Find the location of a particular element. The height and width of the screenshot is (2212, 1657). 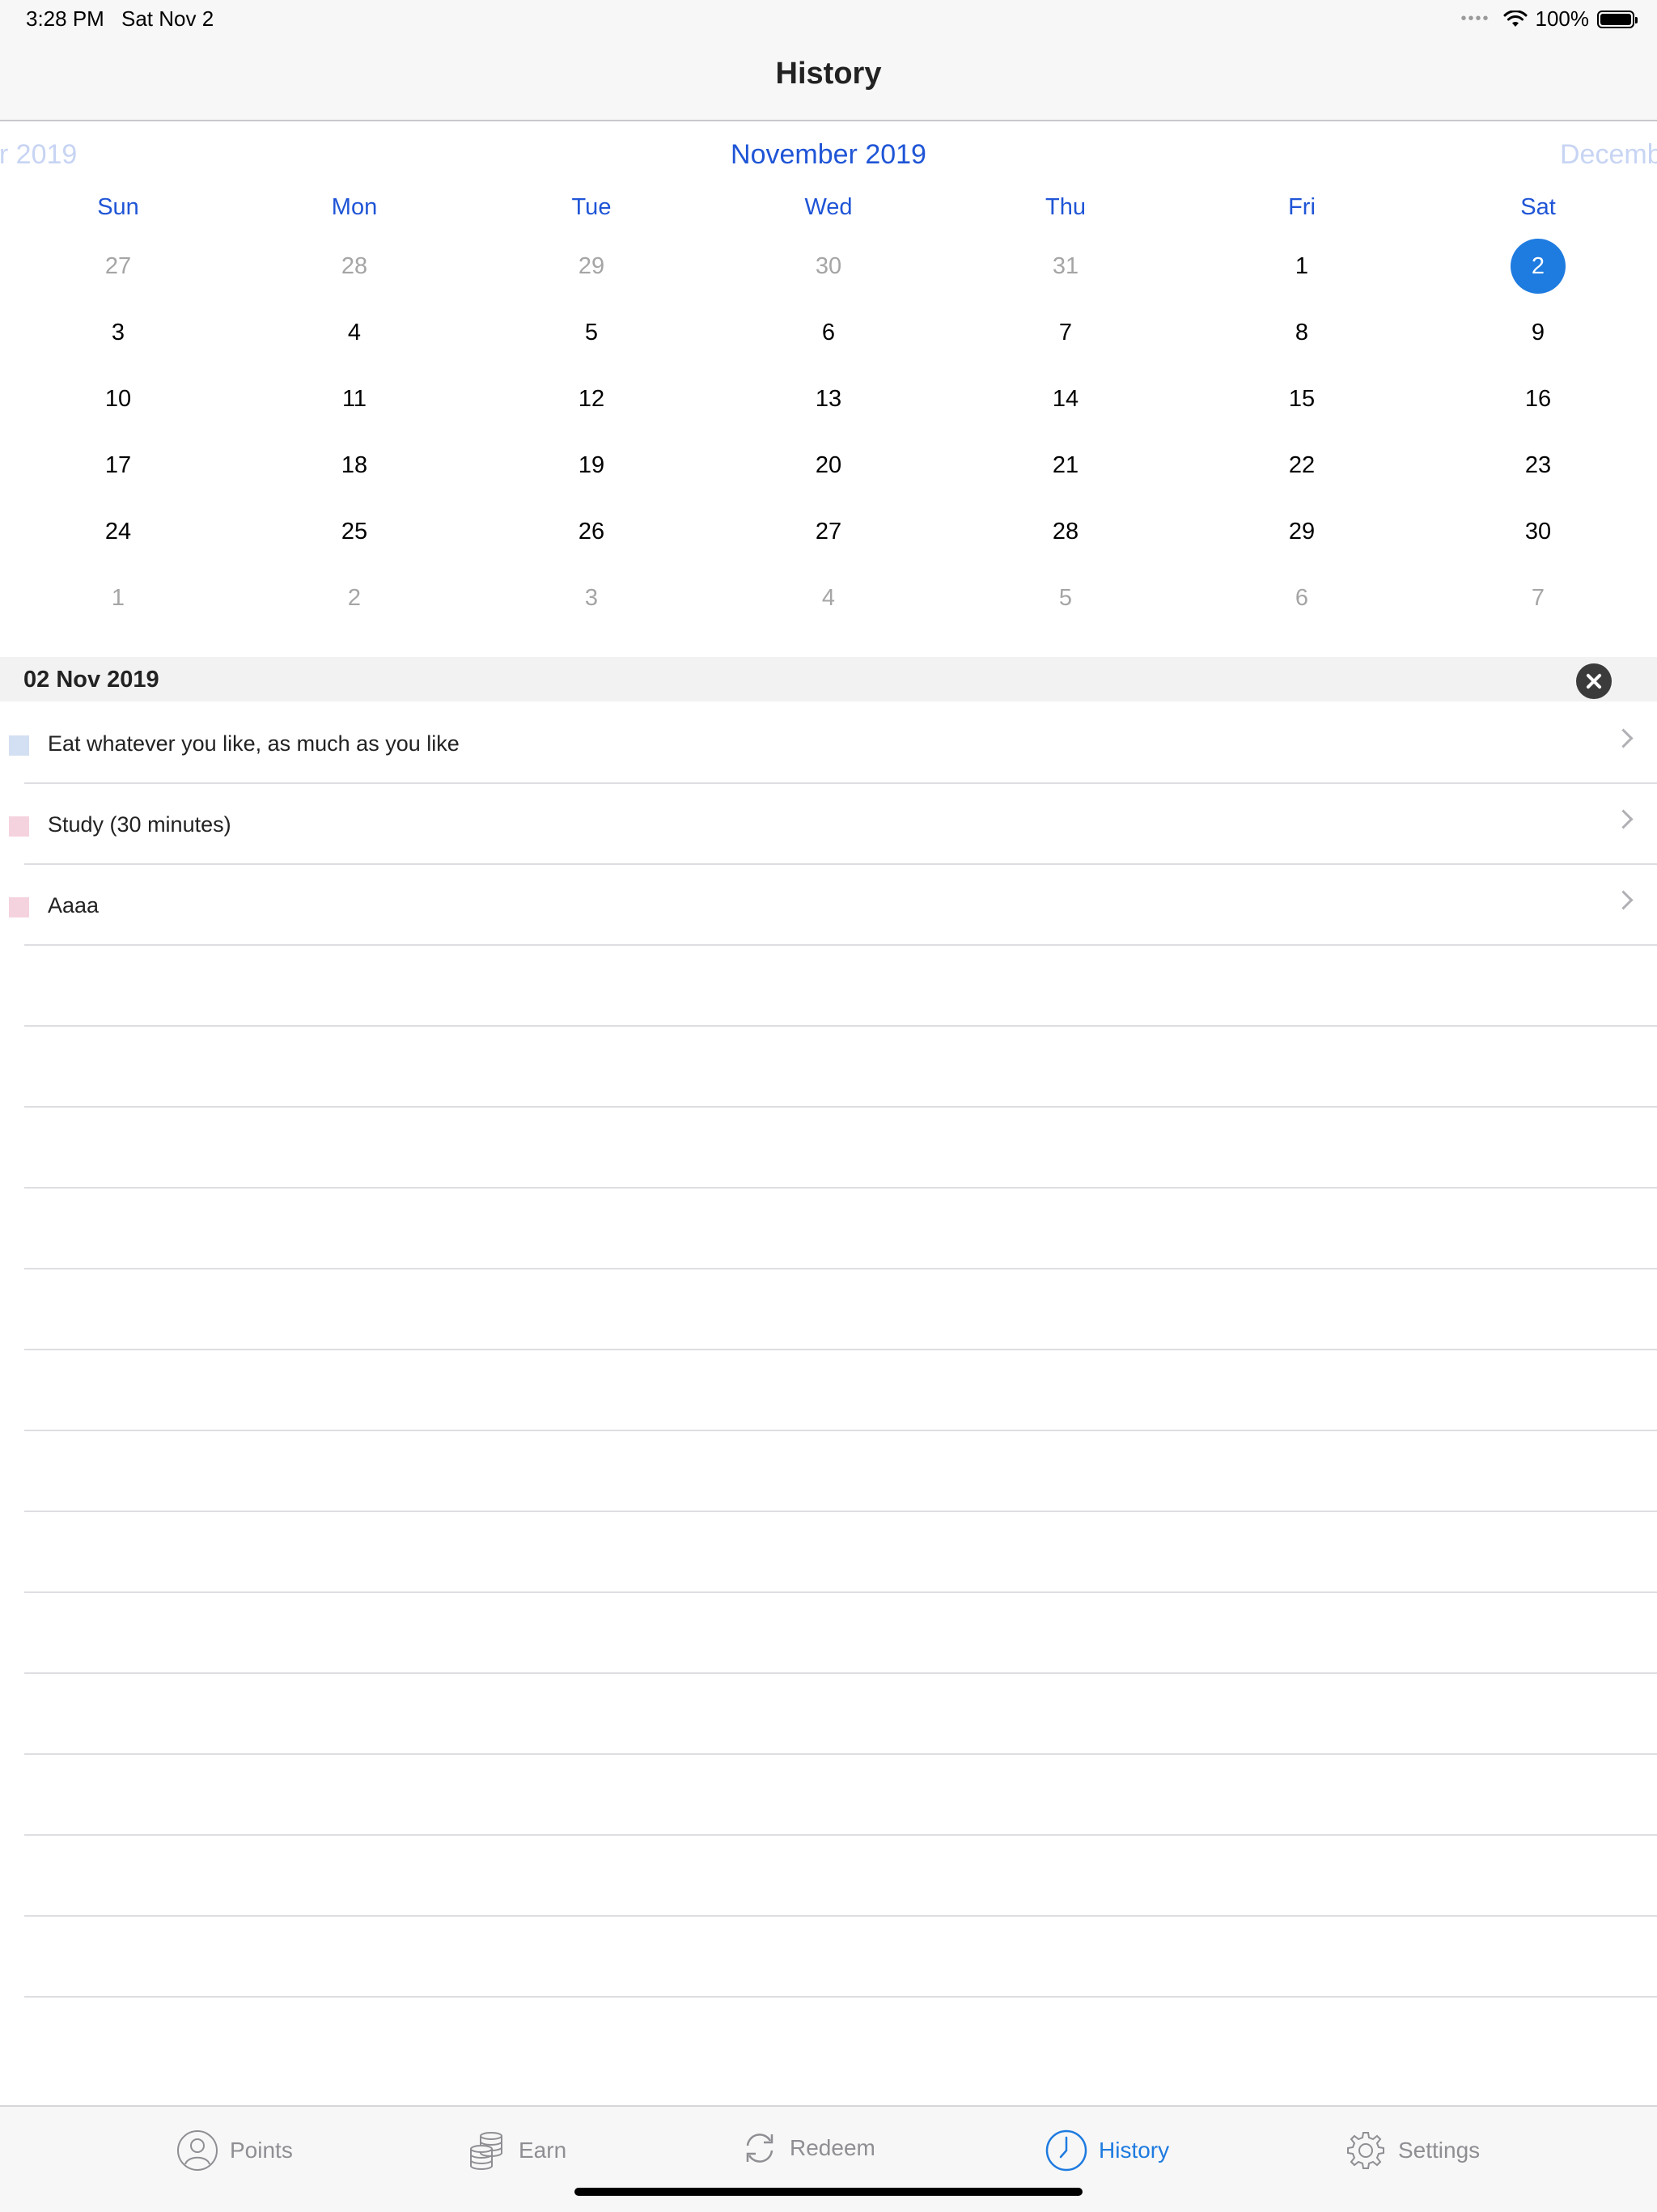

calendar-day: 20 is located at coordinates (828, 465).